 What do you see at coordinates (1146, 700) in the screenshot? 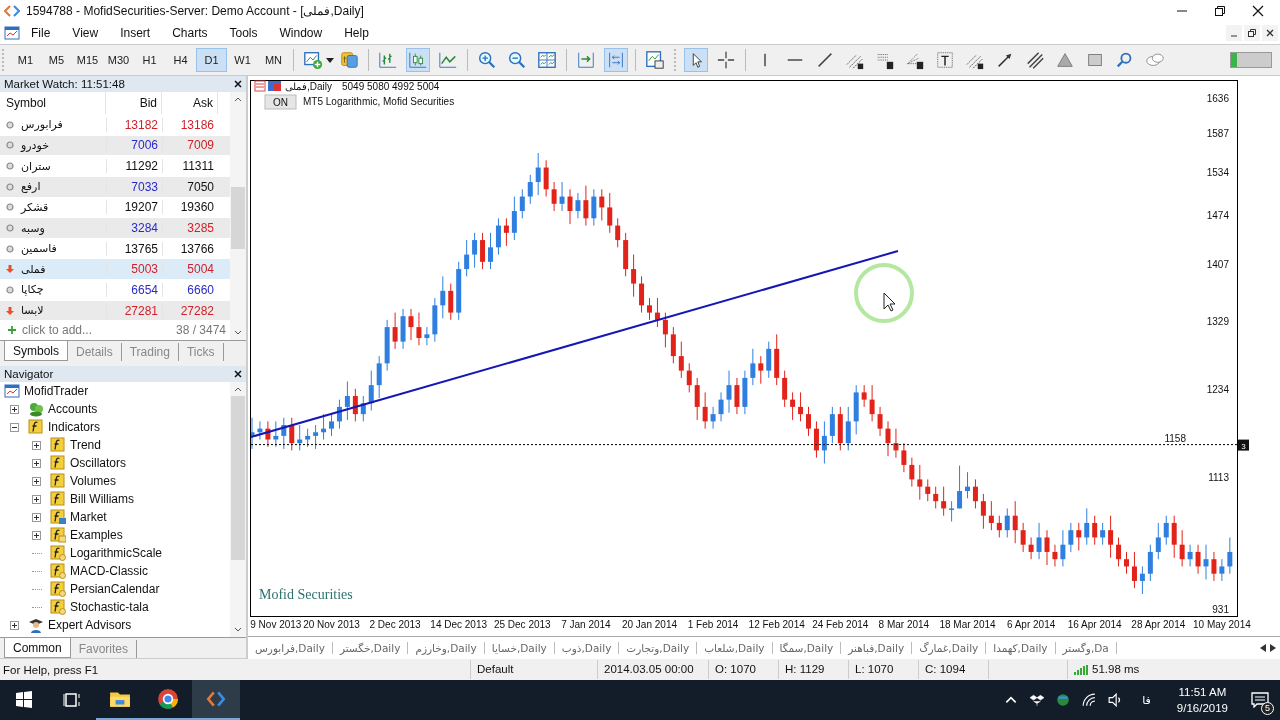
I see `language-indicator: فا` at bounding box center [1146, 700].